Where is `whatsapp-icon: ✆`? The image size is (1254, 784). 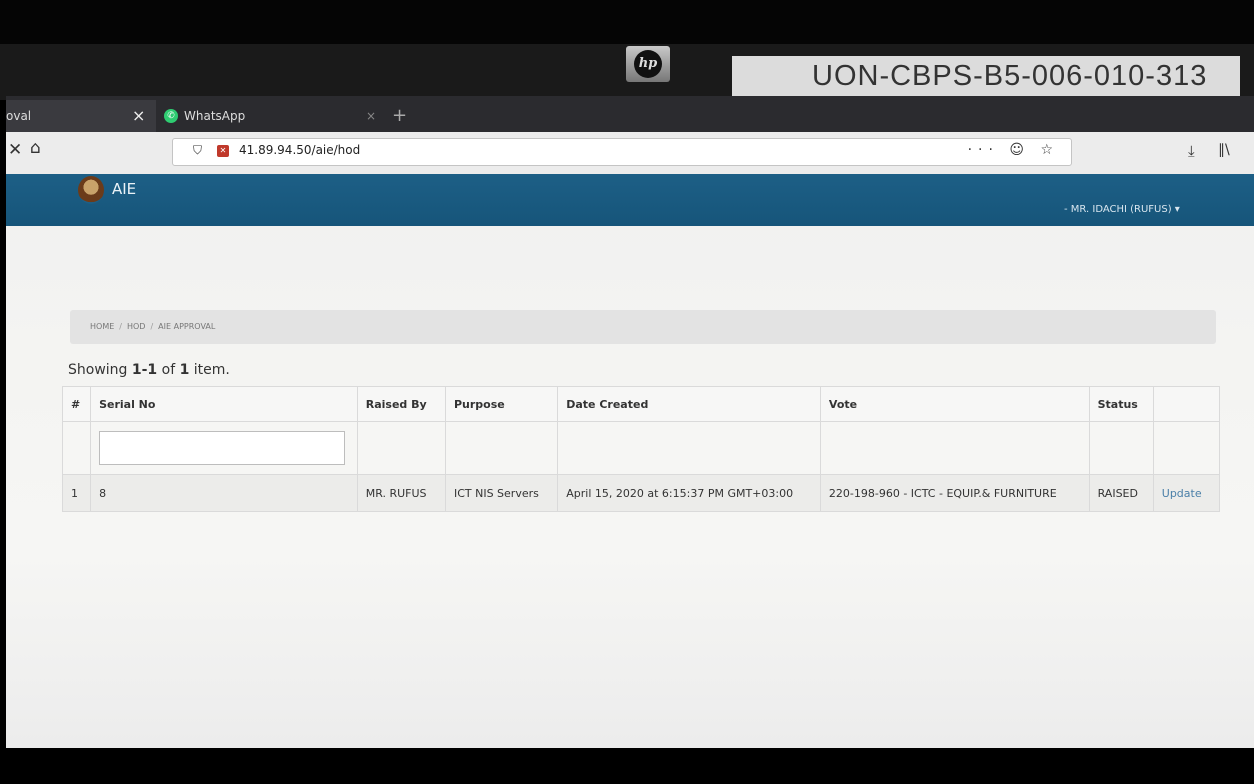 whatsapp-icon: ✆ is located at coordinates (171, 116).